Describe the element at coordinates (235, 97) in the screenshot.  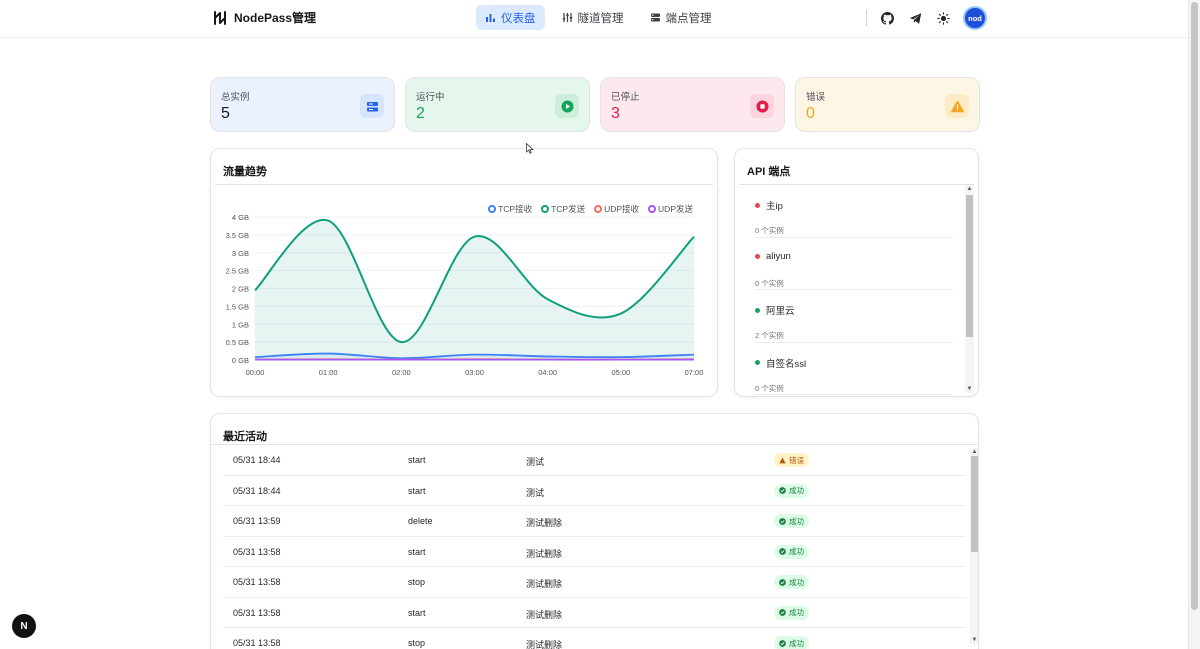
I see `stat-label: 总实例` at that location.